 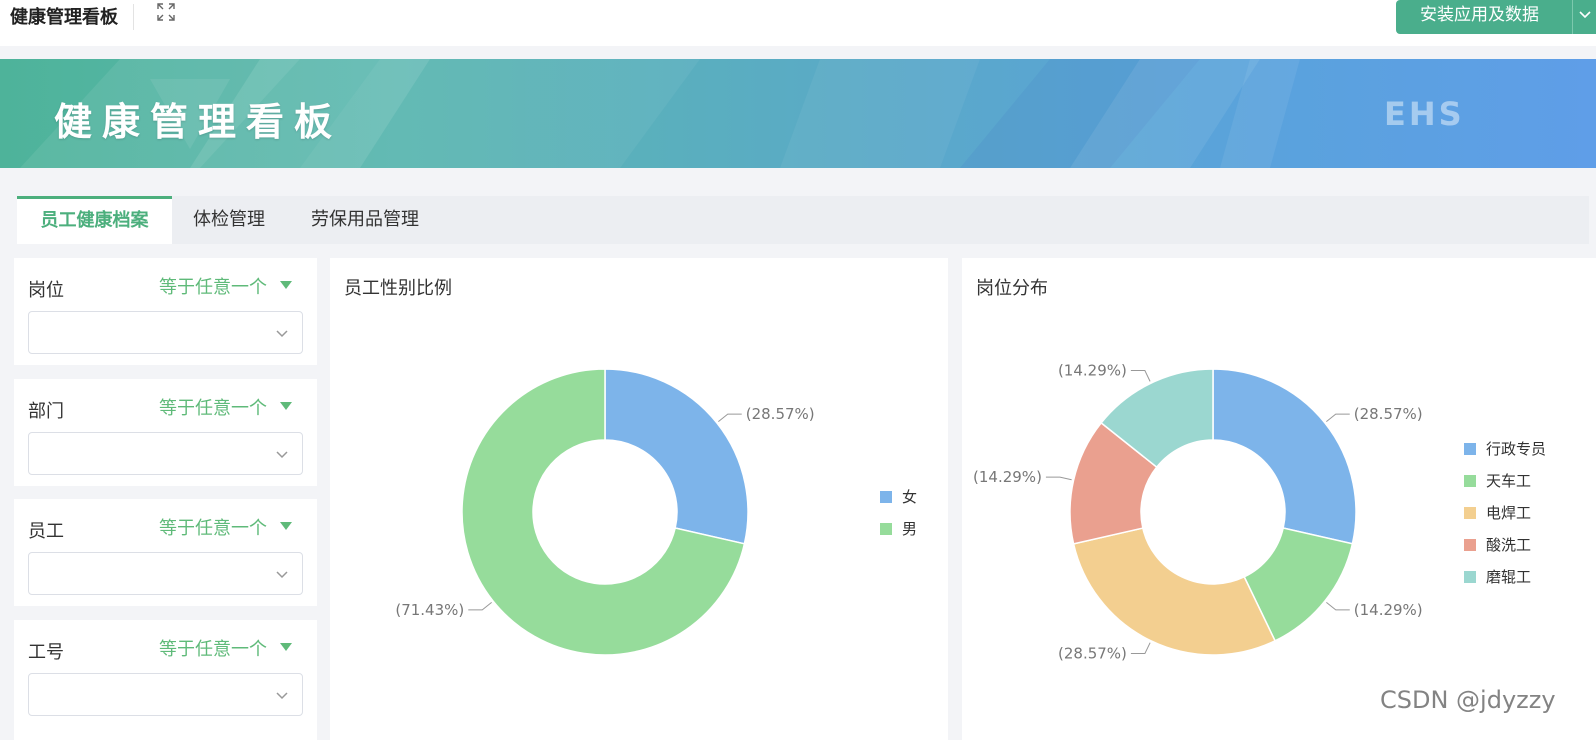 What do you see at coordinates (909, 529) in the screenshot?
I see `legend-label-1: 男` at bounding box center [909, 529].